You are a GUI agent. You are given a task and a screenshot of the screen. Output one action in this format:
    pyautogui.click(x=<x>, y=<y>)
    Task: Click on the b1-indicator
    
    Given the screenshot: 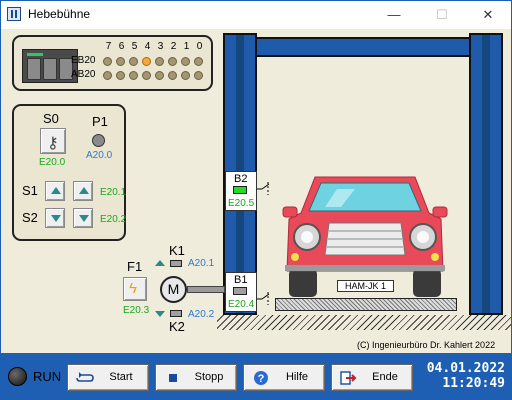 What is the action you would take?
    pyautogui.click(x=240, y=291)
    